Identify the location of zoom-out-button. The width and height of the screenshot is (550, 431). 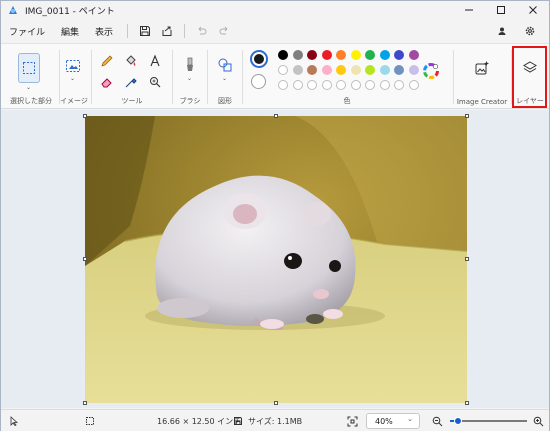
(437, 420).